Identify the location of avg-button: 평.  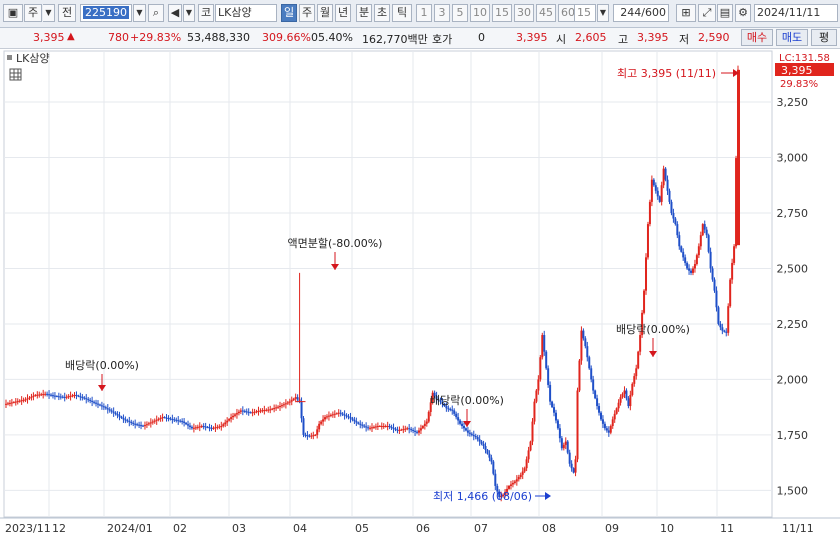
(824, 37).